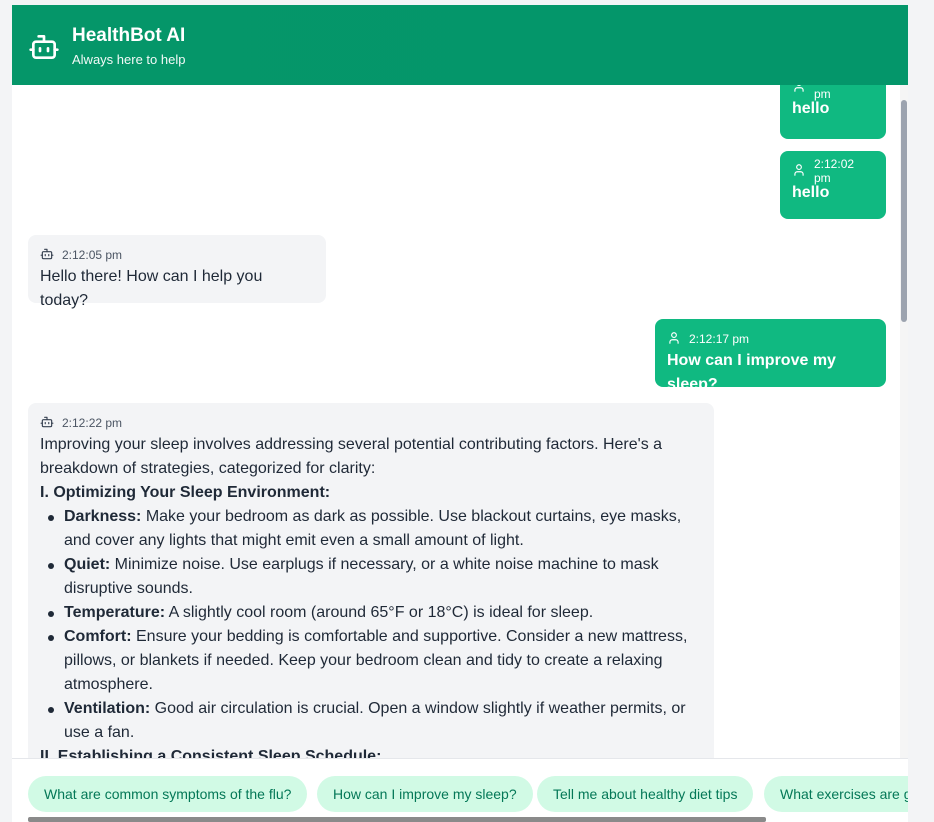 The width and height of the screenshot is (934, 822). I want to click on message-time: 2:12:17 pm, so click(719, 339).